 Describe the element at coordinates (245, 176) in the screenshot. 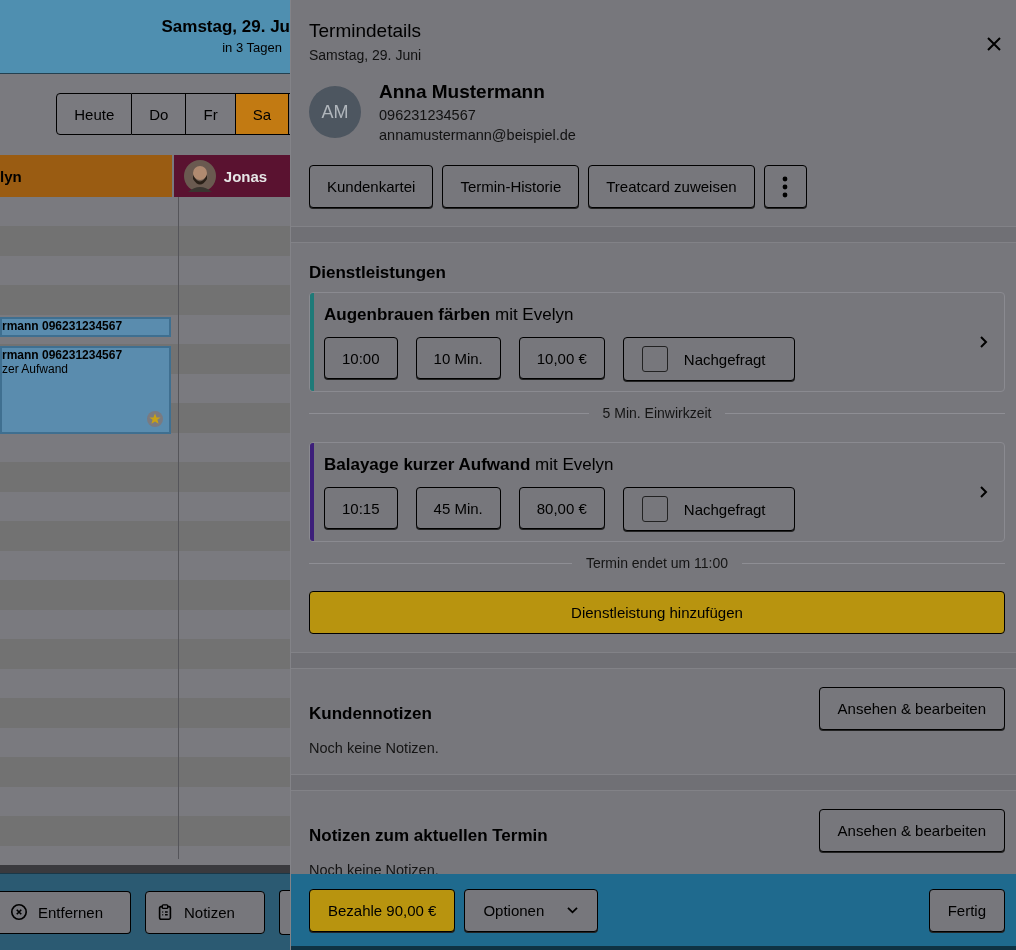

I see `staff-name: Jonas` at that location.